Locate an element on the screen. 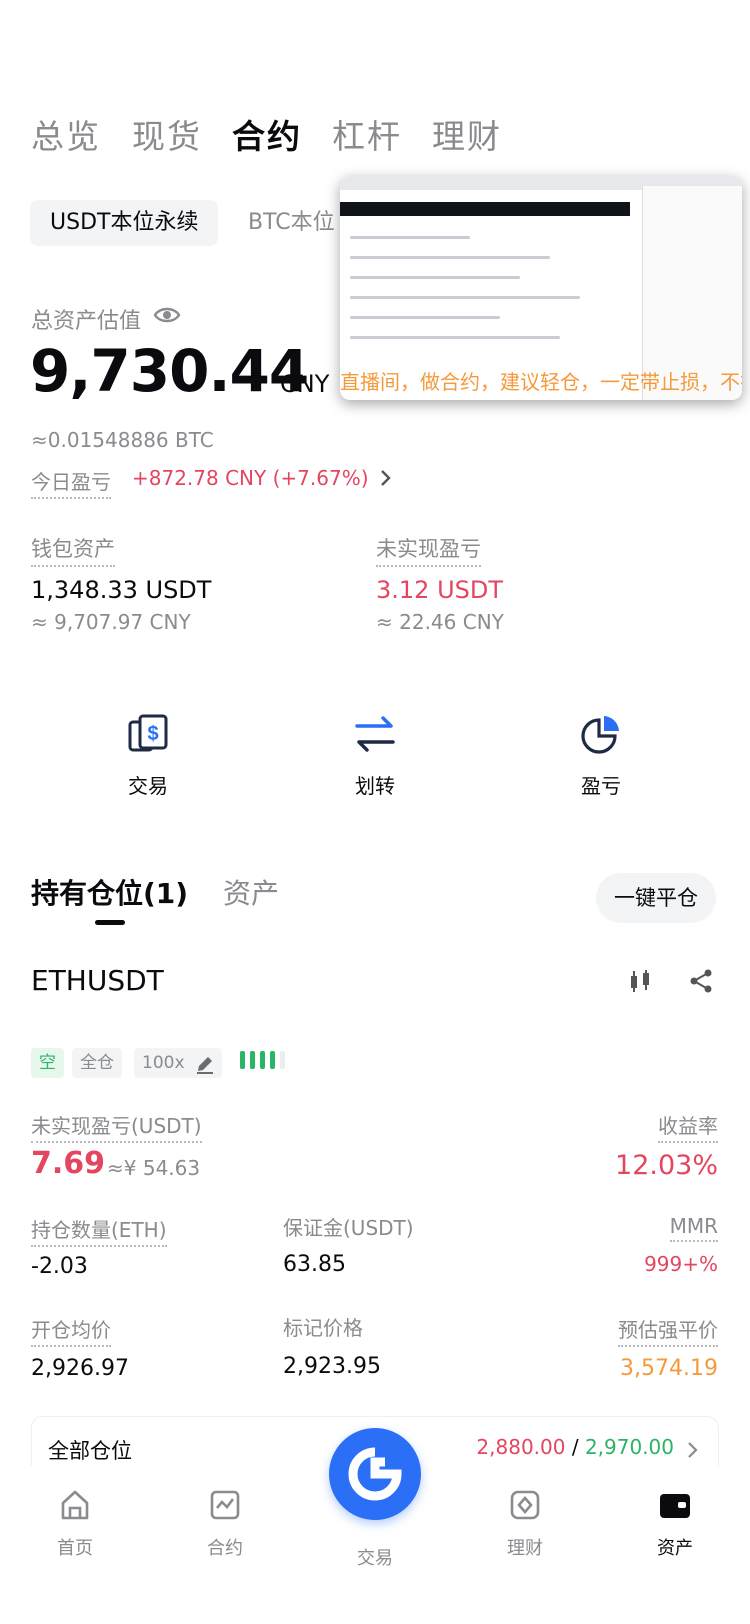 The image size is (750, 1624). roe-label: 收益率 is located at coordinates (688, 1126).